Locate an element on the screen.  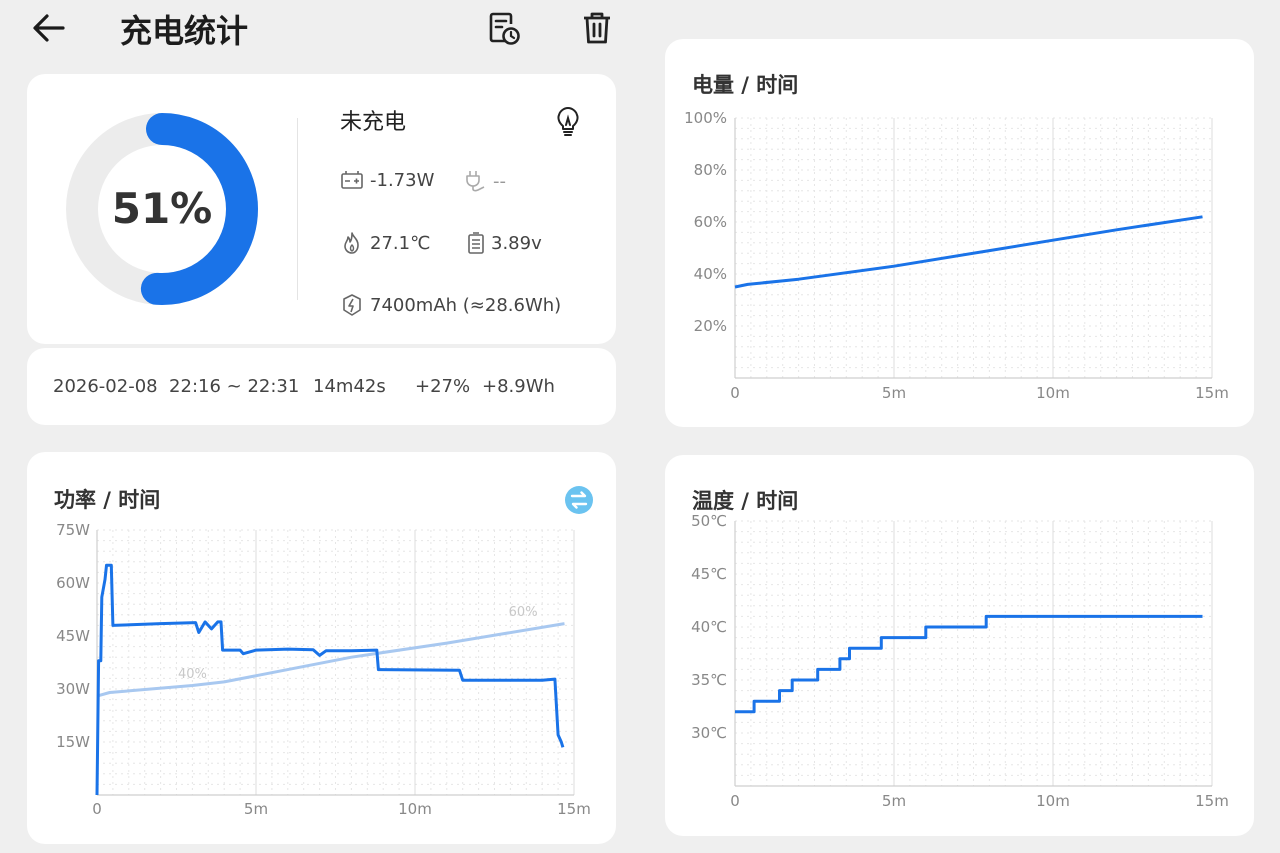
delete-button is located at coordinates (597, 28).